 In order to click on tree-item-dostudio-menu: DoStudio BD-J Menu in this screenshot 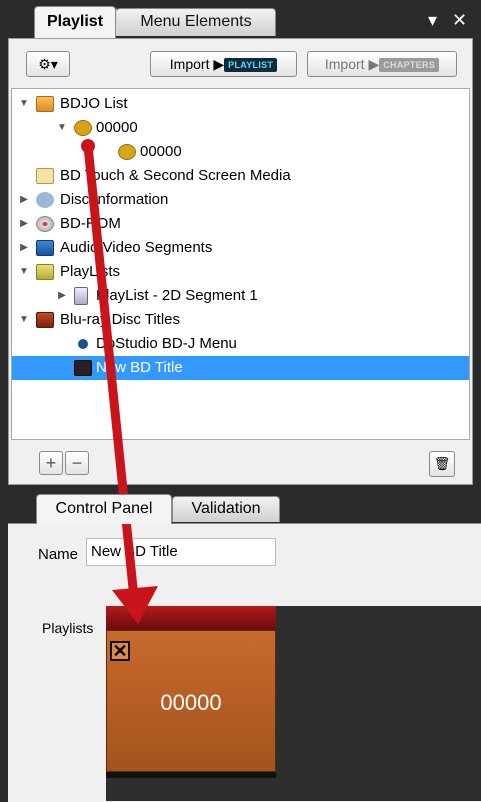, I will do `click(240, 344)`.